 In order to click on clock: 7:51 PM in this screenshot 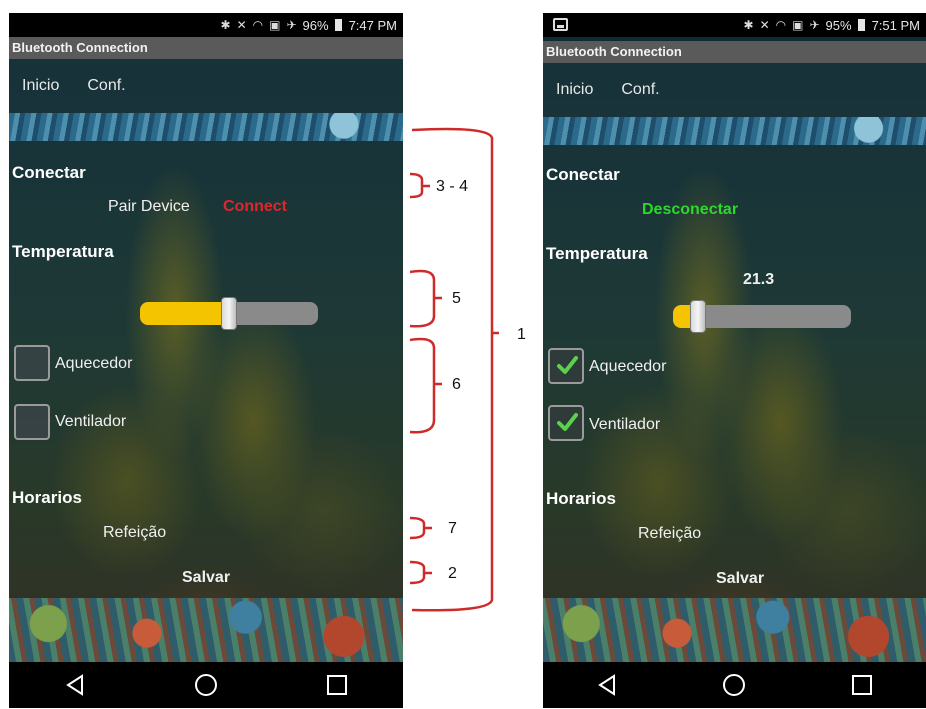, I will do `click(895, 25)`.